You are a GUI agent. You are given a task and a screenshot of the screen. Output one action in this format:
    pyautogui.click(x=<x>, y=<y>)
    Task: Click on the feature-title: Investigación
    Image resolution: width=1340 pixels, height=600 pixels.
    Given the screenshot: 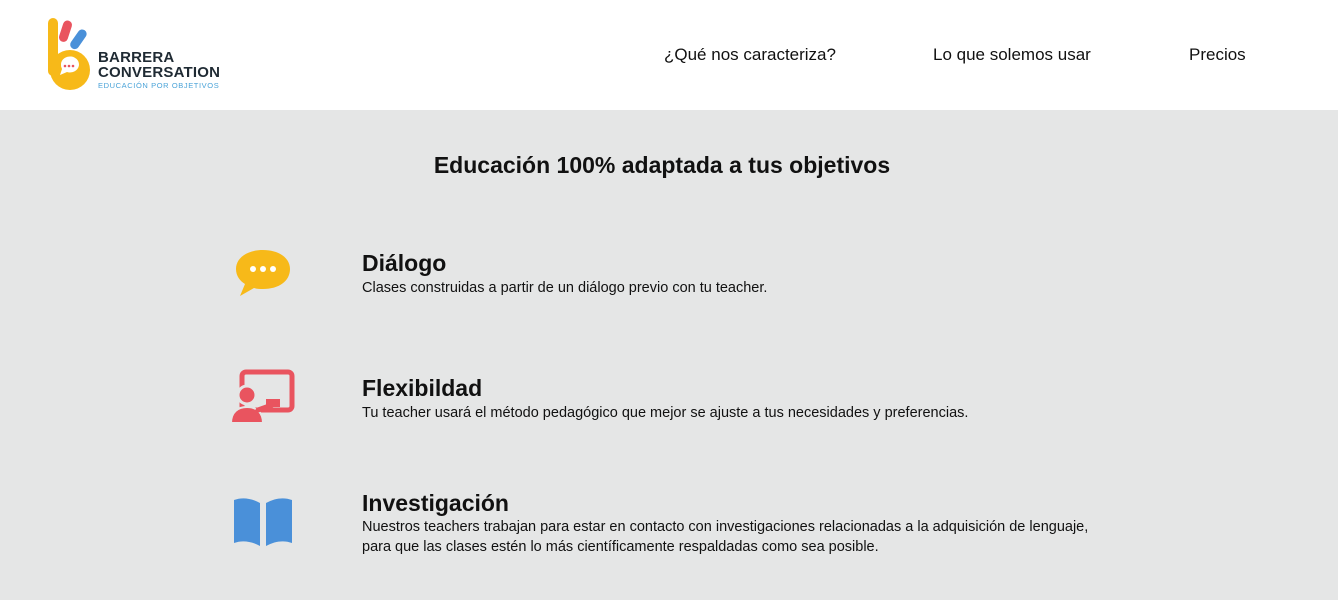 What is the action you would take?
    pyautogui.click(x=435, y=503)
    